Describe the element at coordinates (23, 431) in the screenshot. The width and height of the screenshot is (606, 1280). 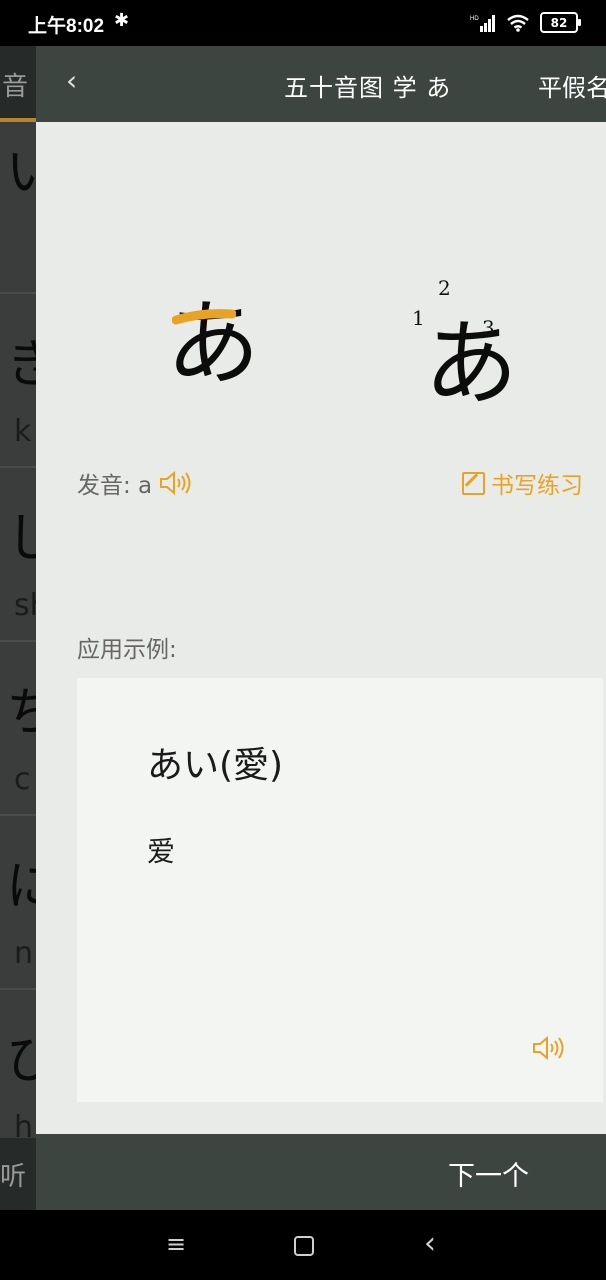
I see `background-romaji: k` at that location.